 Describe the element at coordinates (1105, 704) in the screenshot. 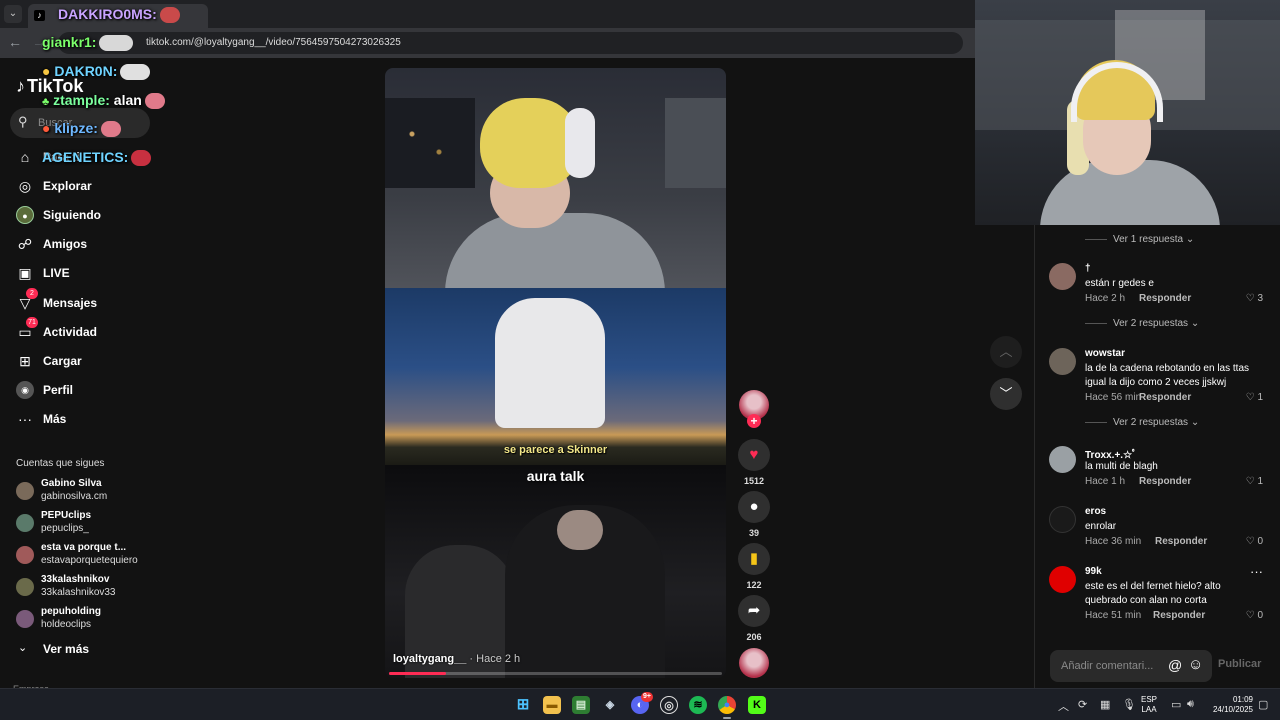

I see `app-tray-icon: ▦` at that location.